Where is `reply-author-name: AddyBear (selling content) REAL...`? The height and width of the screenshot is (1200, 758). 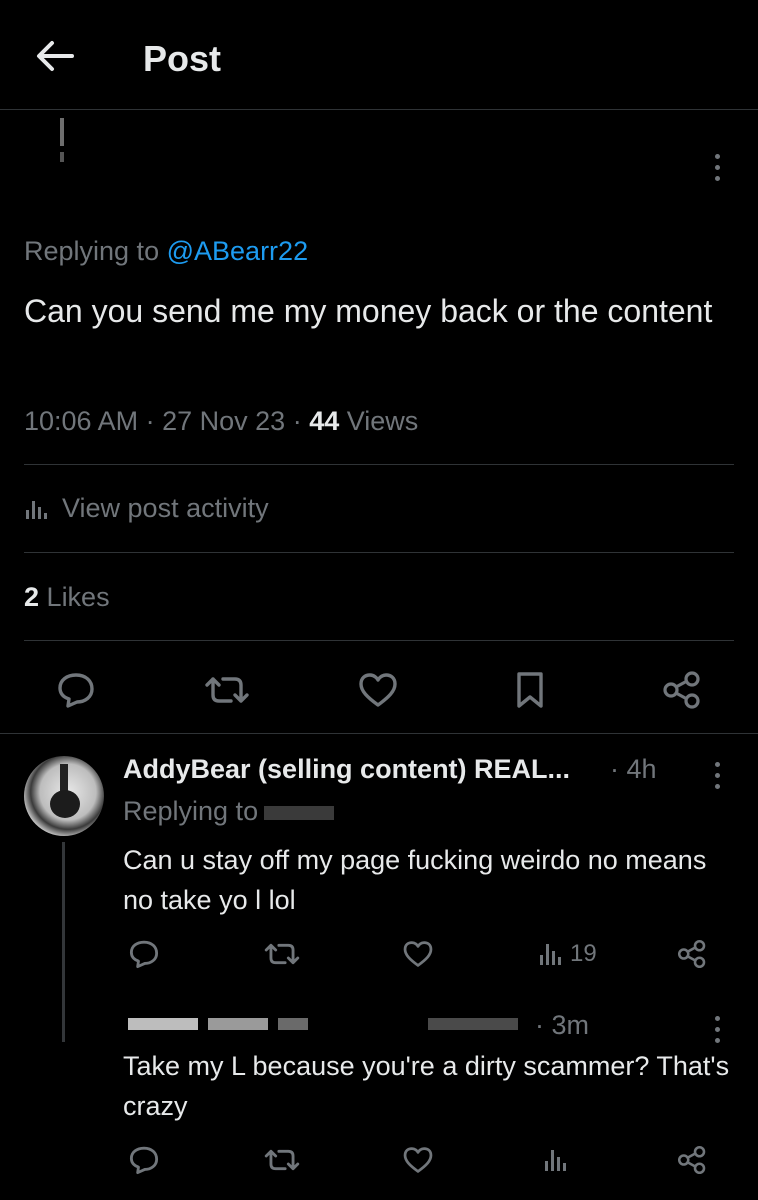 reply-author-name: AddyBear (selling content) REAL... is located at coordinates (346, 769).